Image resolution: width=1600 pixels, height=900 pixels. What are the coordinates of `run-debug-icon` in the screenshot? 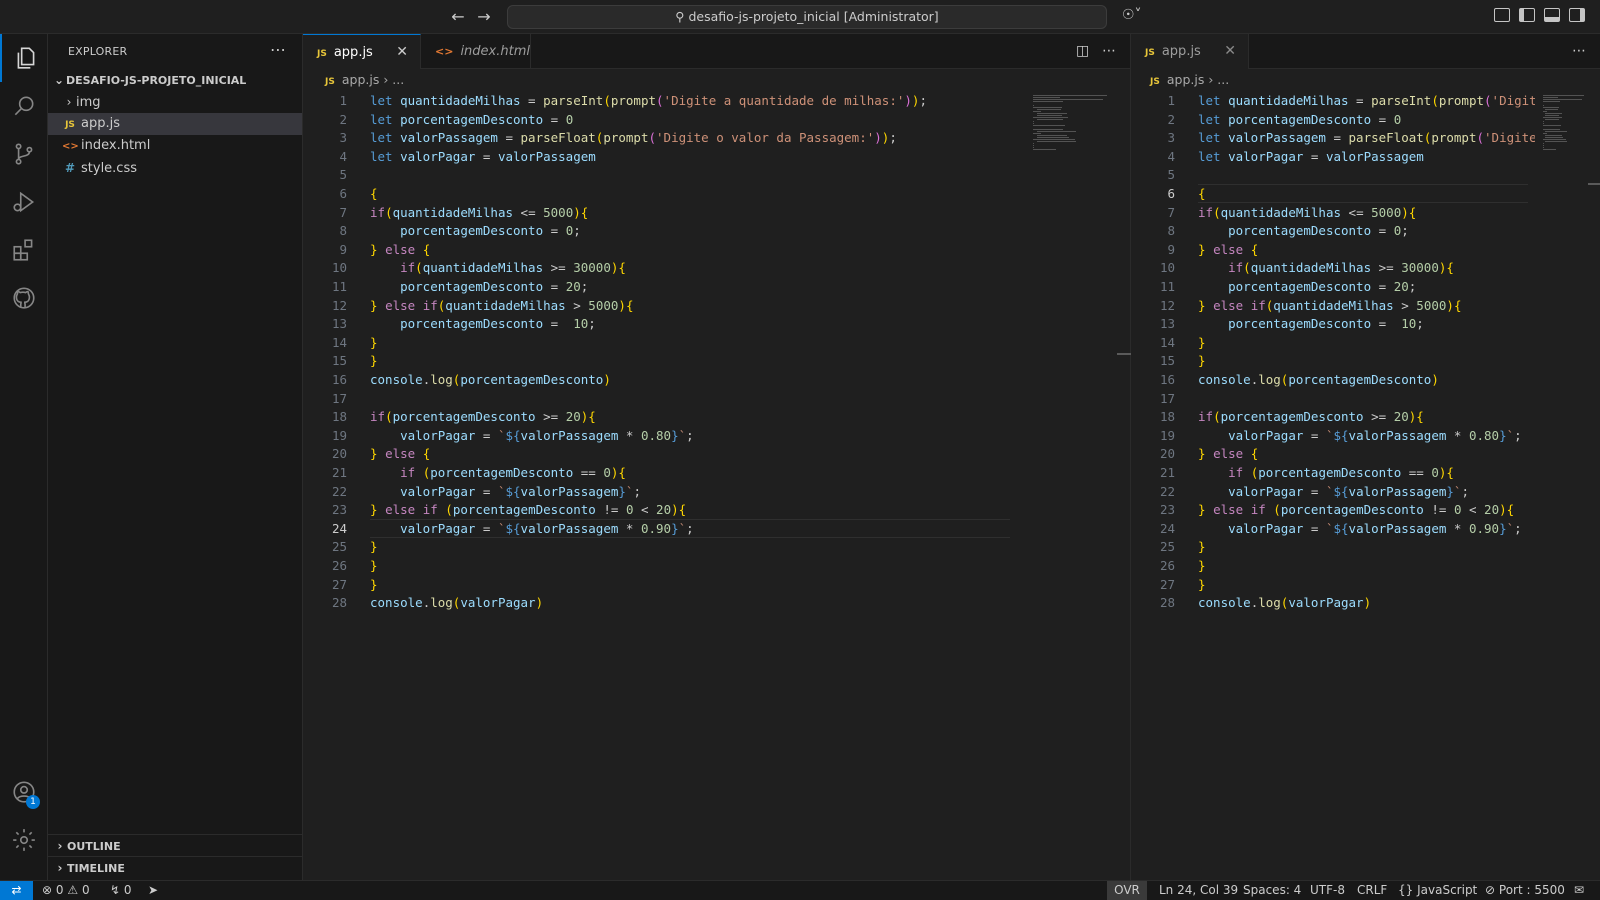 It's located at (24, 202).